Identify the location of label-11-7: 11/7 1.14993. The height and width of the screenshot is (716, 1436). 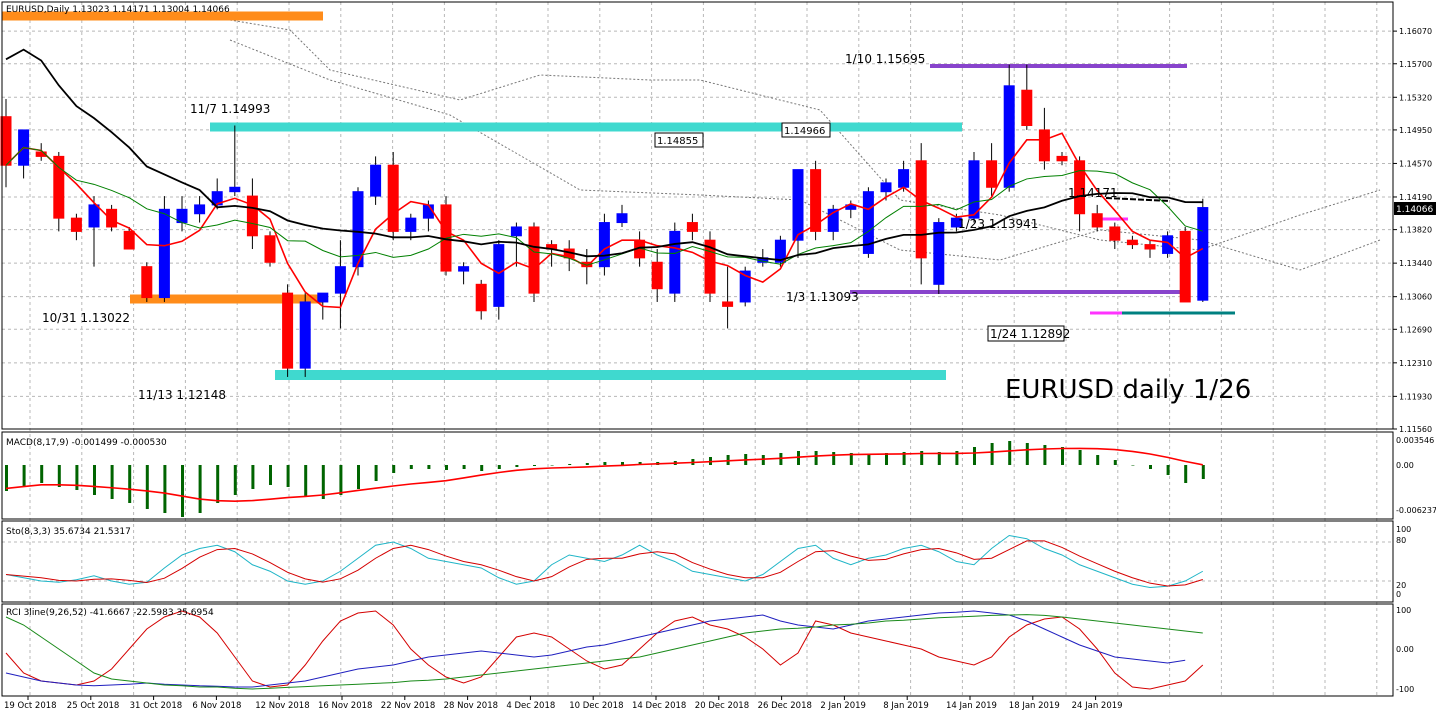
(230, 109).